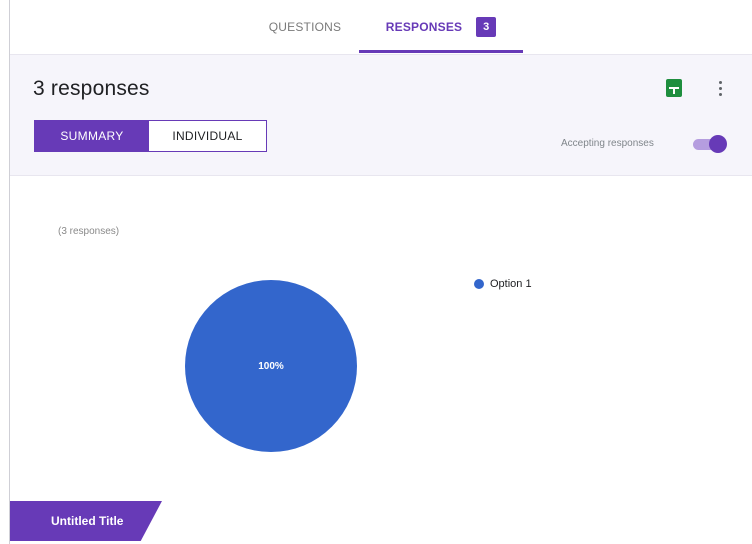 This screenshot has width=752, height=544. I want to click on responses-count-badge: 3, so click(486, 27).